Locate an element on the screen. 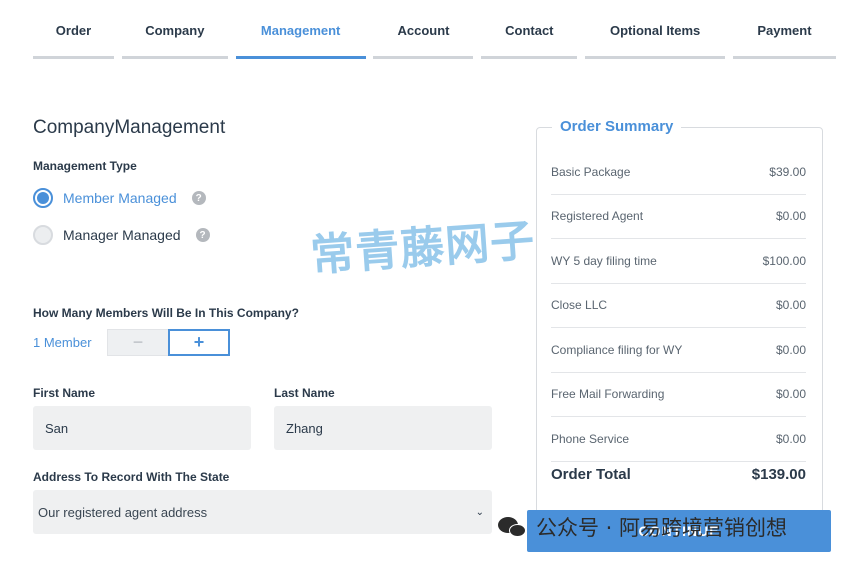 Image resolution: width=865 pixels, height=566 pixels. order-summary-title: Order Summary is located at coordinates (617, 126).